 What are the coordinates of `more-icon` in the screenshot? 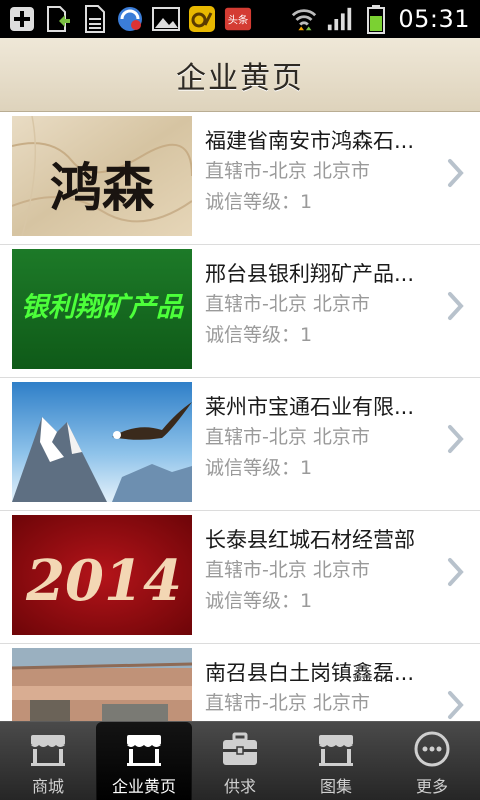 It's located at (432, 749).